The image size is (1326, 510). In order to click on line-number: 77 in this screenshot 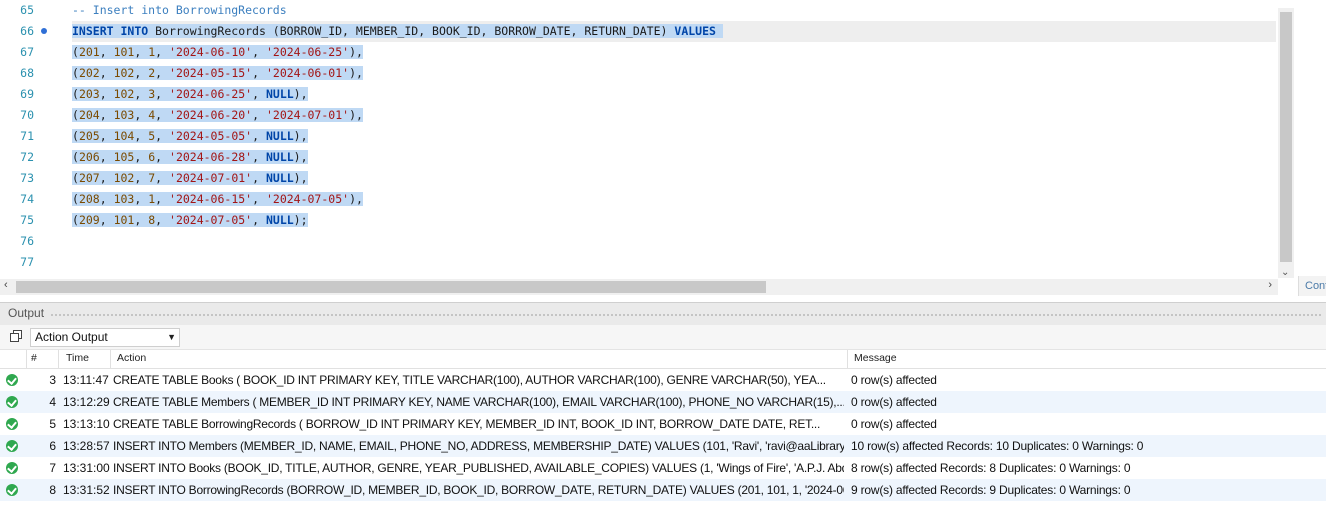, I will do `click(27, 262)`.